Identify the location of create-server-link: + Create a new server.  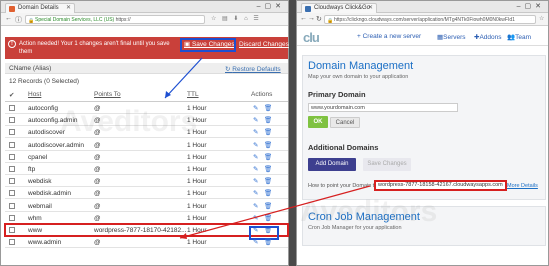
(389, 36).